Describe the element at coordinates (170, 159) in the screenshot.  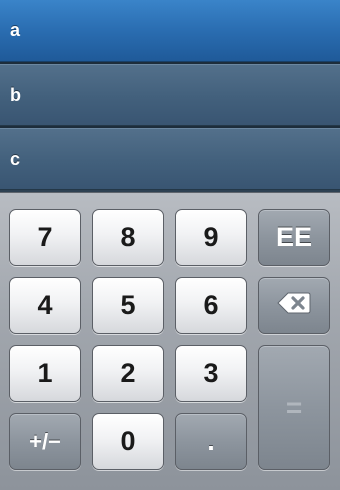
I see `field-row-c: c` at that location.